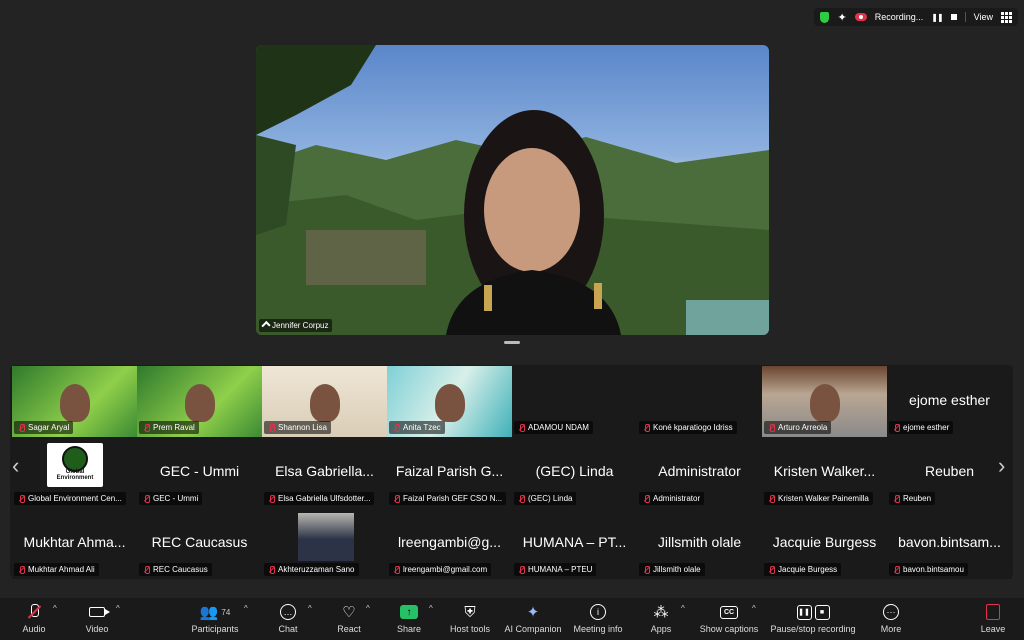  What do you see at coordinates (555, 569) in the screenshot?
I see `participant-name-tag: HUMANA – PTEU` at bounding box center [555, 569].